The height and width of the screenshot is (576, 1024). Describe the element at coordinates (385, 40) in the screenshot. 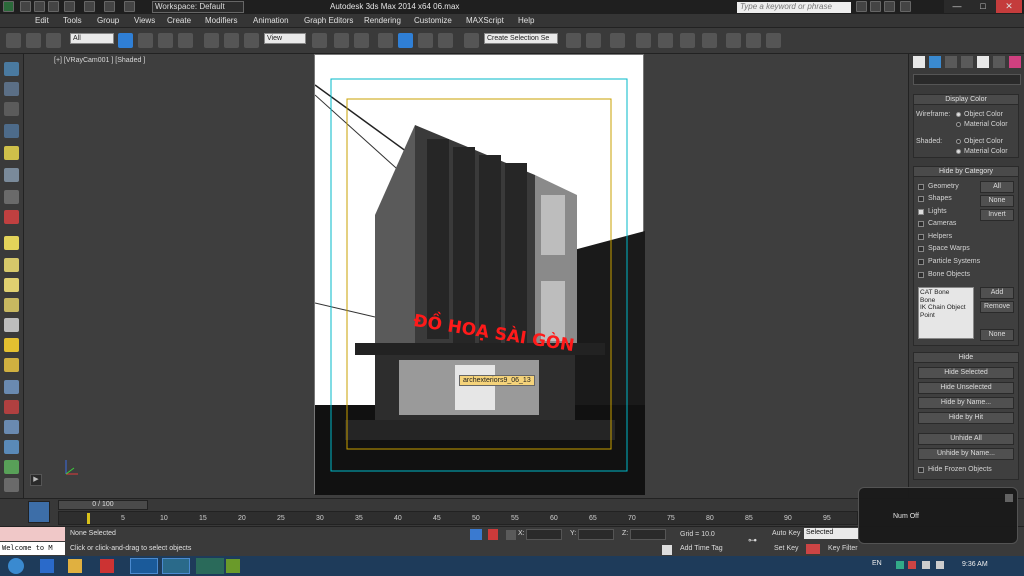

I see `snaps-toggle-icon` at that location.